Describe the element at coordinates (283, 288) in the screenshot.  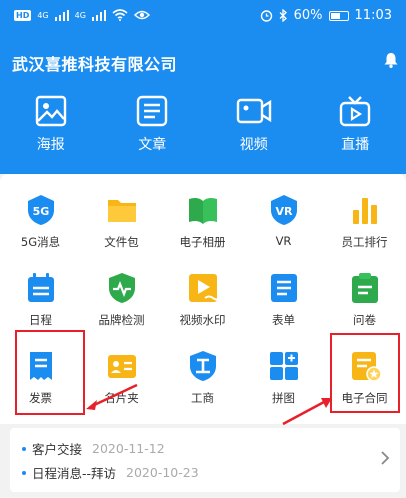
I see `form-icon` at that location.